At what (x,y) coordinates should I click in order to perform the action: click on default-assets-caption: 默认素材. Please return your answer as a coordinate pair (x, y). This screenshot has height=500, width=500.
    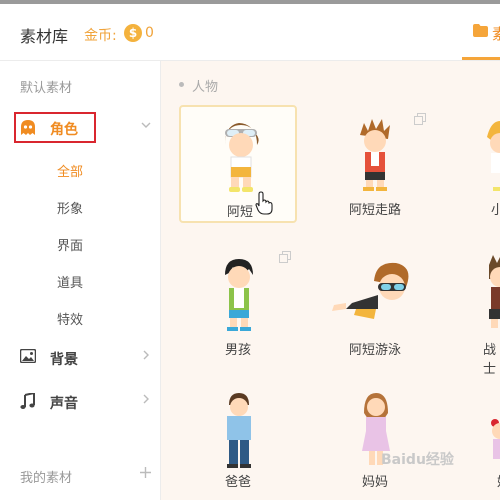
    Looking at the image, I should click on (46, 88).